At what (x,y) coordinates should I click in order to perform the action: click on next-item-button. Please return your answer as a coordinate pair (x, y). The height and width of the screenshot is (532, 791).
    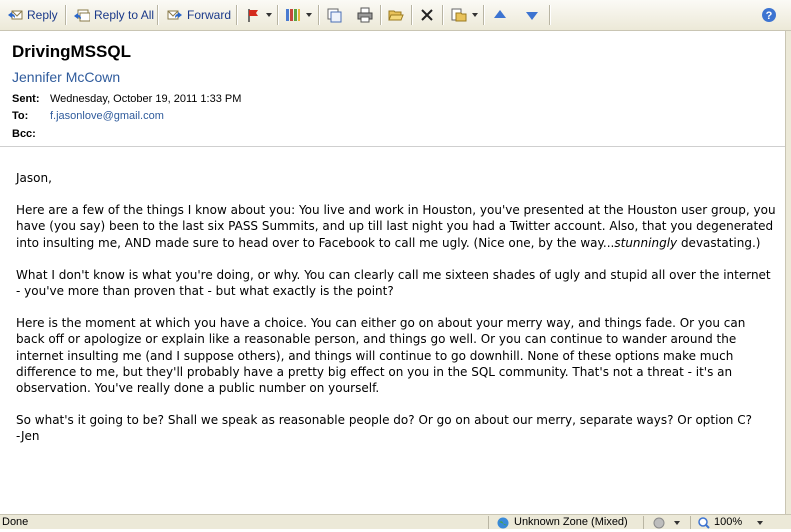
    Looking at the image, I should click on (532, 15).